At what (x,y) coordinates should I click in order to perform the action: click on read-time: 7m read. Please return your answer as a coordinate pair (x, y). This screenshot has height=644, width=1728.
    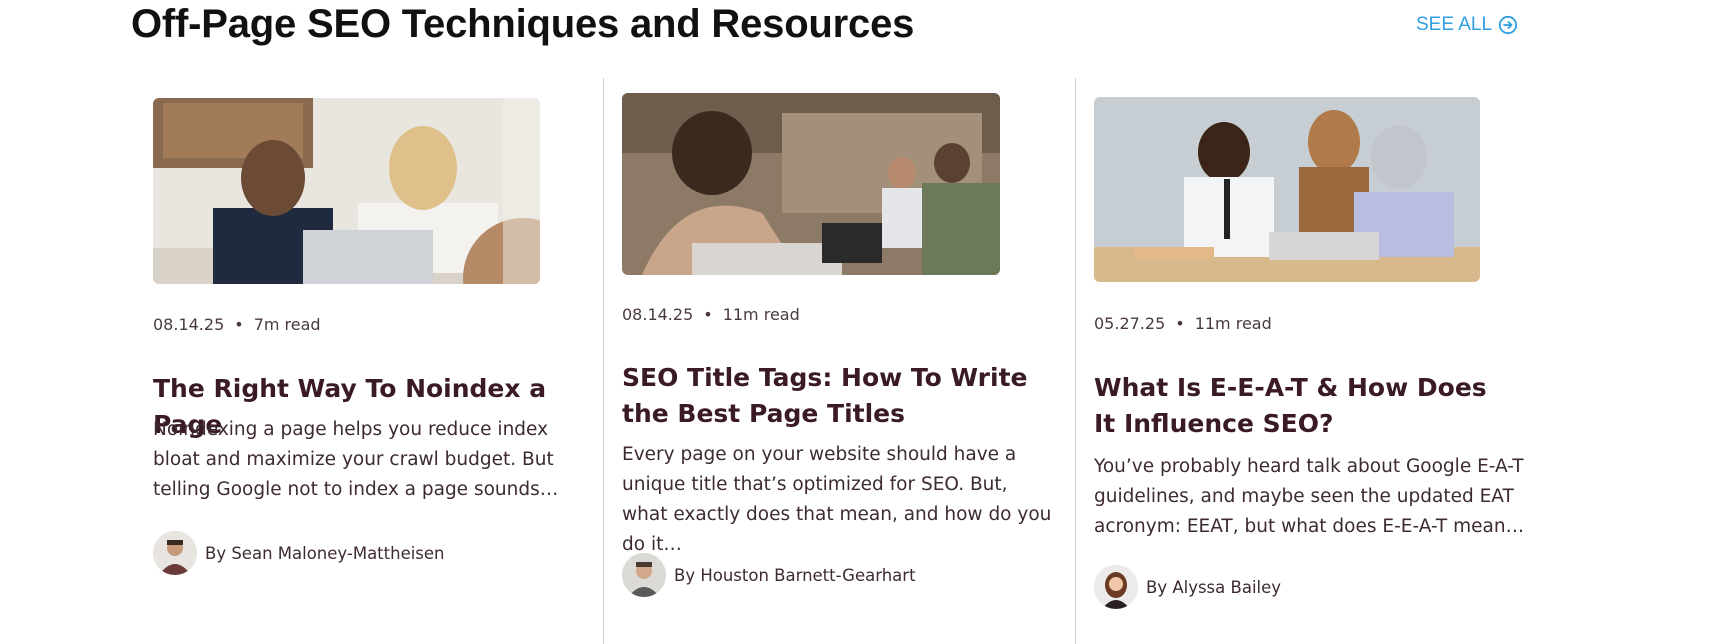
    Looking at the image, I should click on (287, 324).